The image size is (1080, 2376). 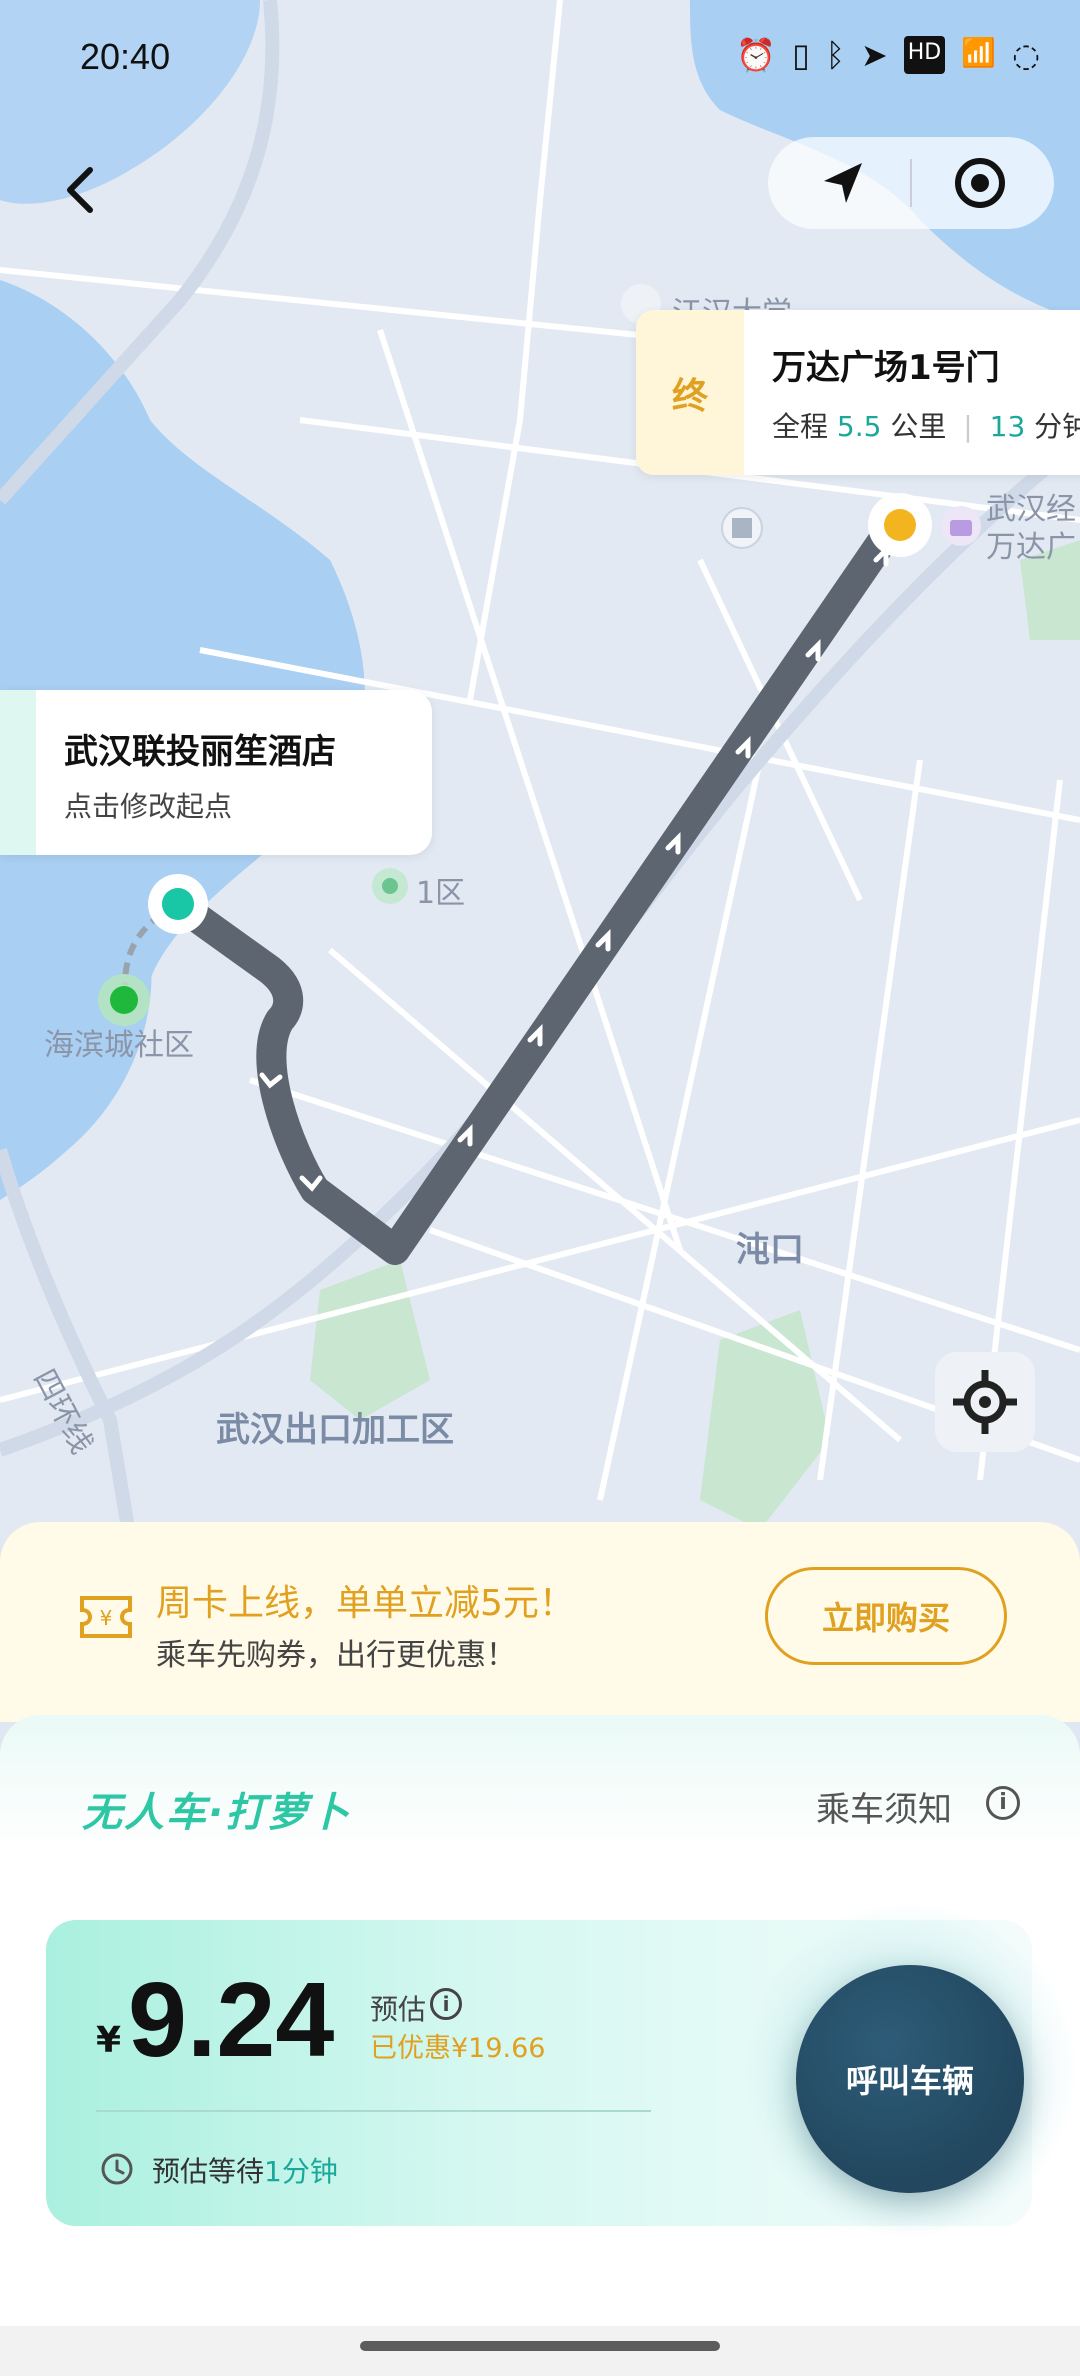 What do you see at coordinates (301, 2171) in the screenshot?
I see `wait-value: 1分钟` at bounding box center [301, 2171].